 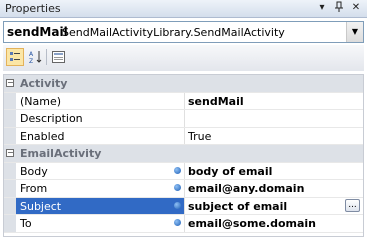 I want to click on selected-object-name: sendMail, so click(x=37, y=32).